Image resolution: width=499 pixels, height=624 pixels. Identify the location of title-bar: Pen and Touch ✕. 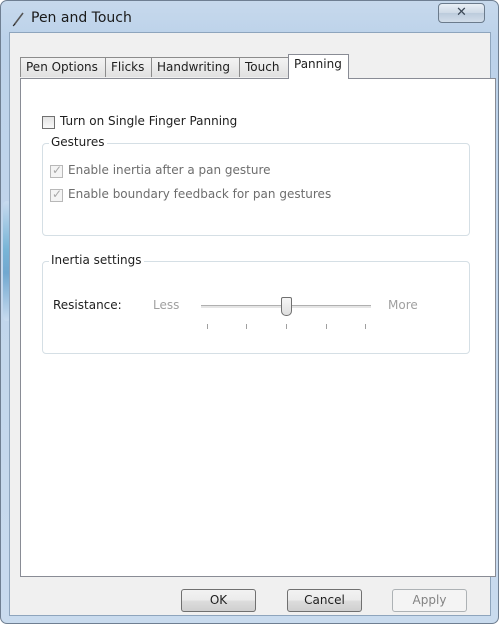
(249, 17).